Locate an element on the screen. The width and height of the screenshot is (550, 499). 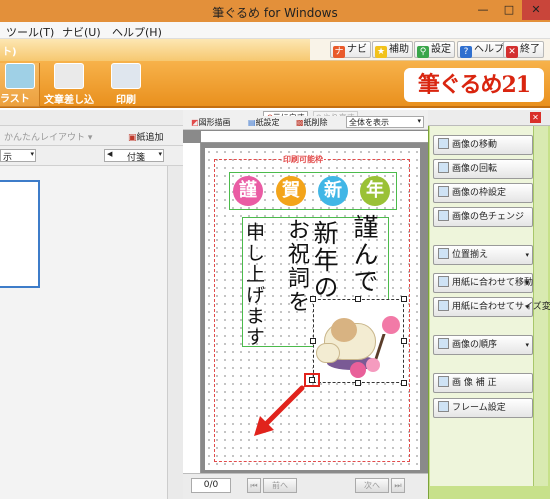
top-toolbar: ト) ナナビ ★ 補助 ⚲ 設定 ? ヘルプ ✕ 終了 is located at coordinates (275, 50).